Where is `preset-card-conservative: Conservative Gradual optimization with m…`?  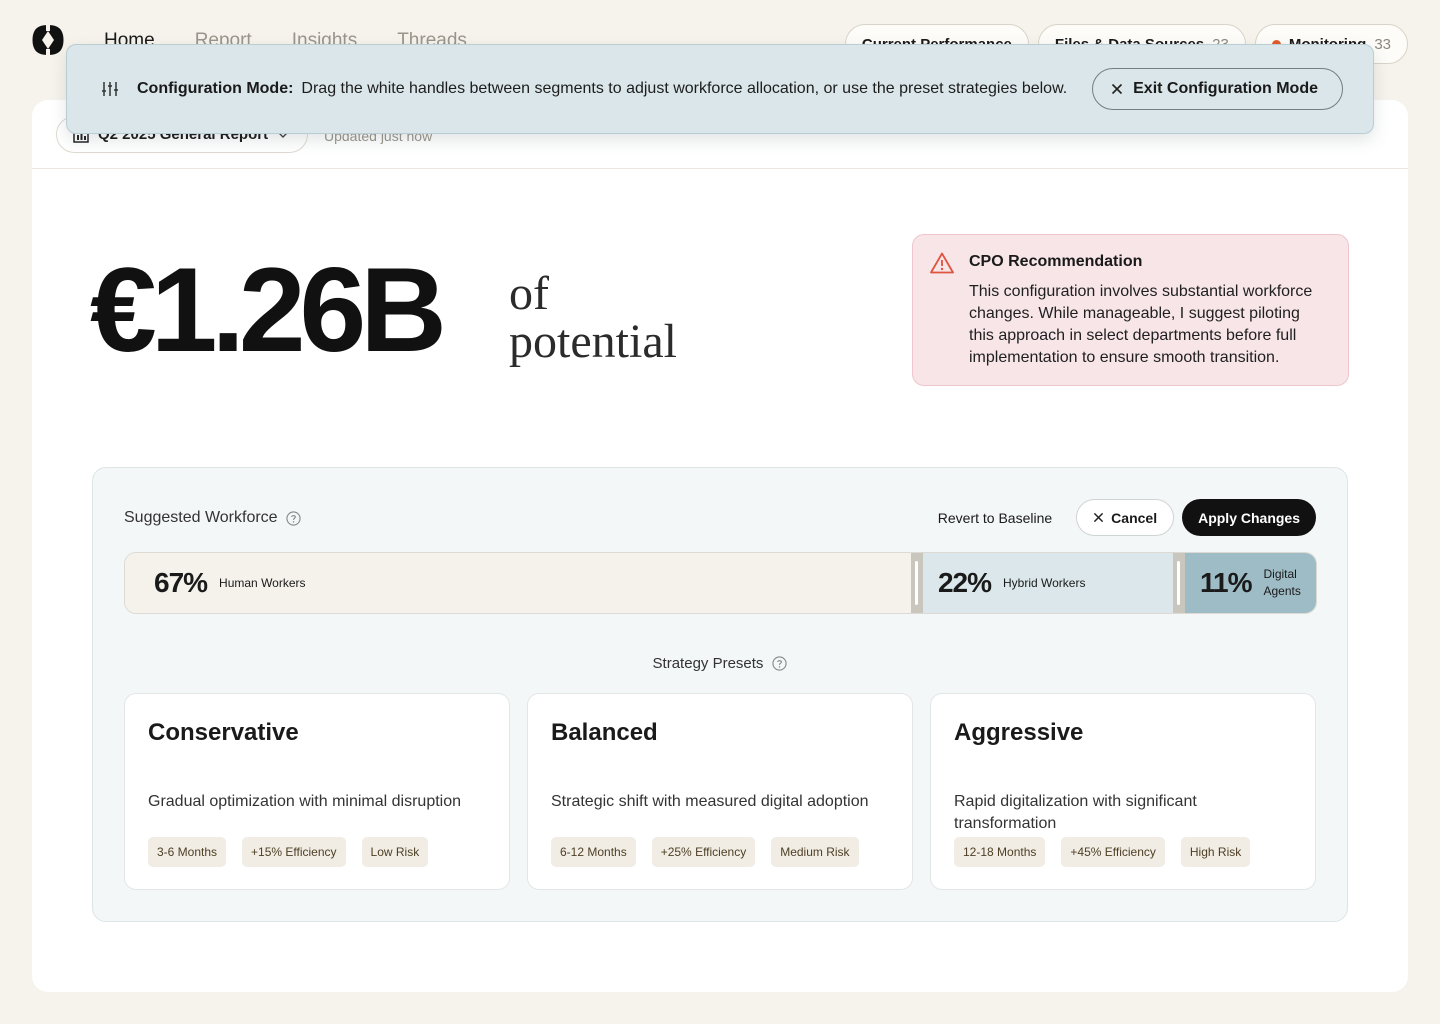 preset-card-conservative: Conservative Gradual optimization with m… is located at coordinates (317, 791).